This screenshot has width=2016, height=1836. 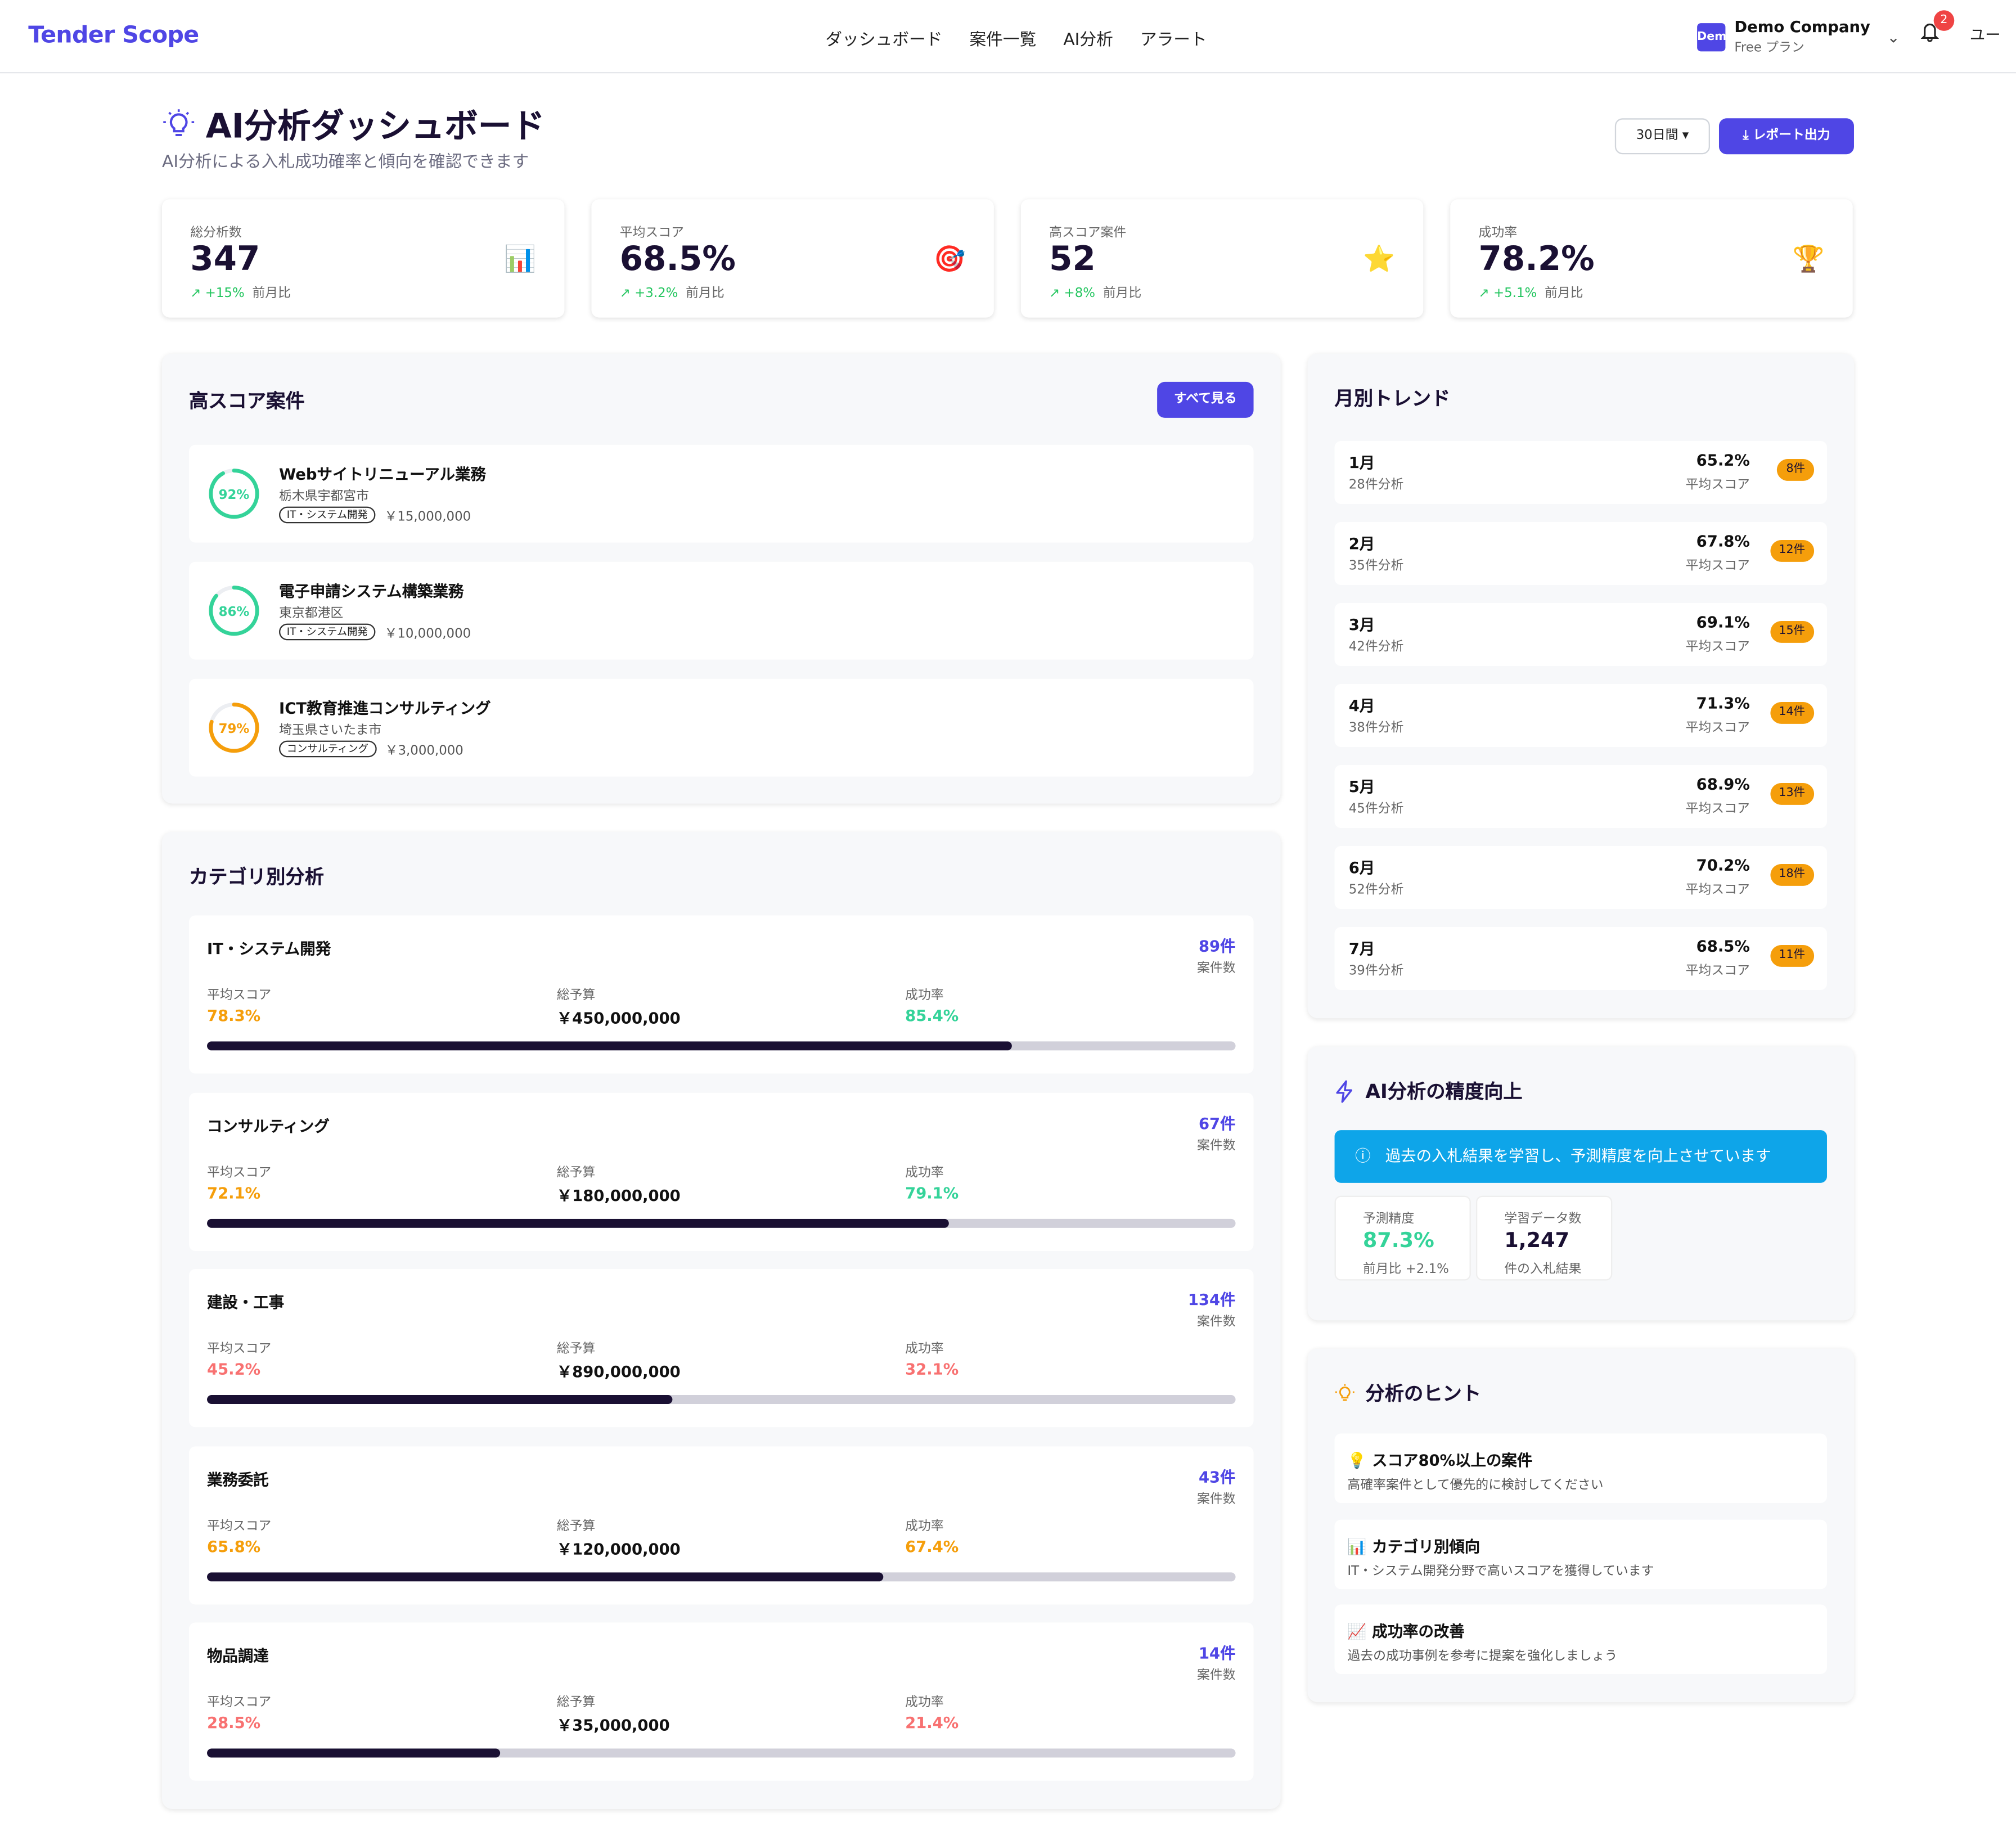 I want to click on month-score: 68.9%, so click(x=1723, y=784).